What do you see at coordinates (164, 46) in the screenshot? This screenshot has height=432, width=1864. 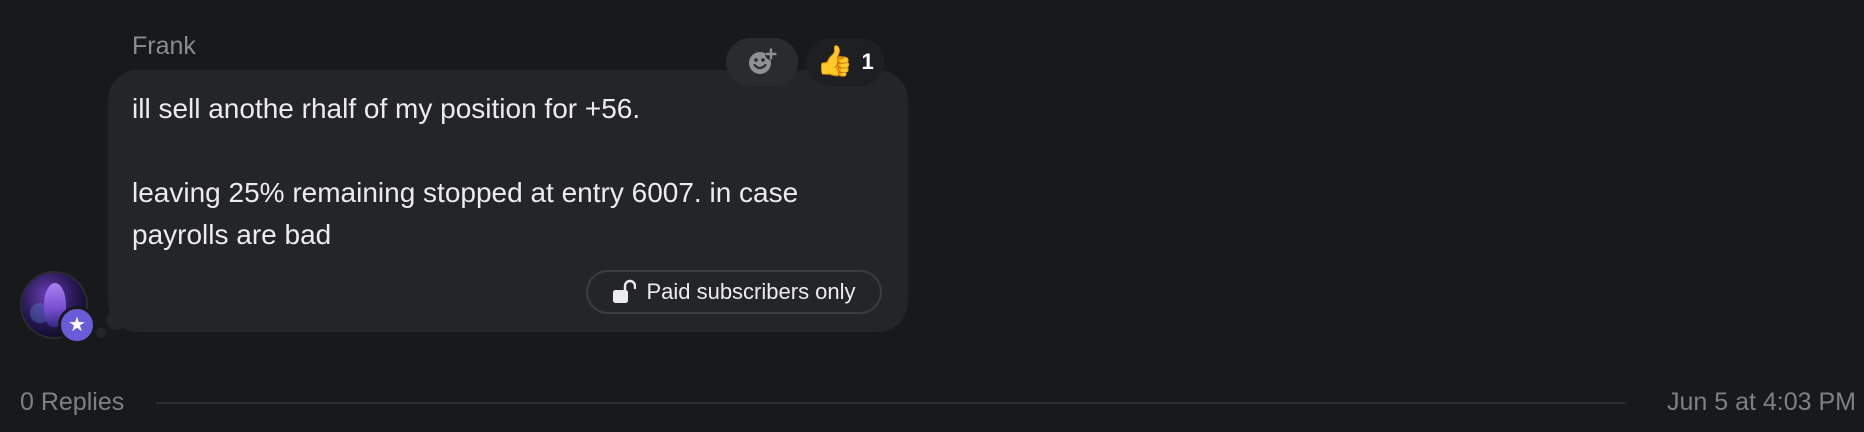 I see `sender-name: Frank` at bounding box center [164, 46].